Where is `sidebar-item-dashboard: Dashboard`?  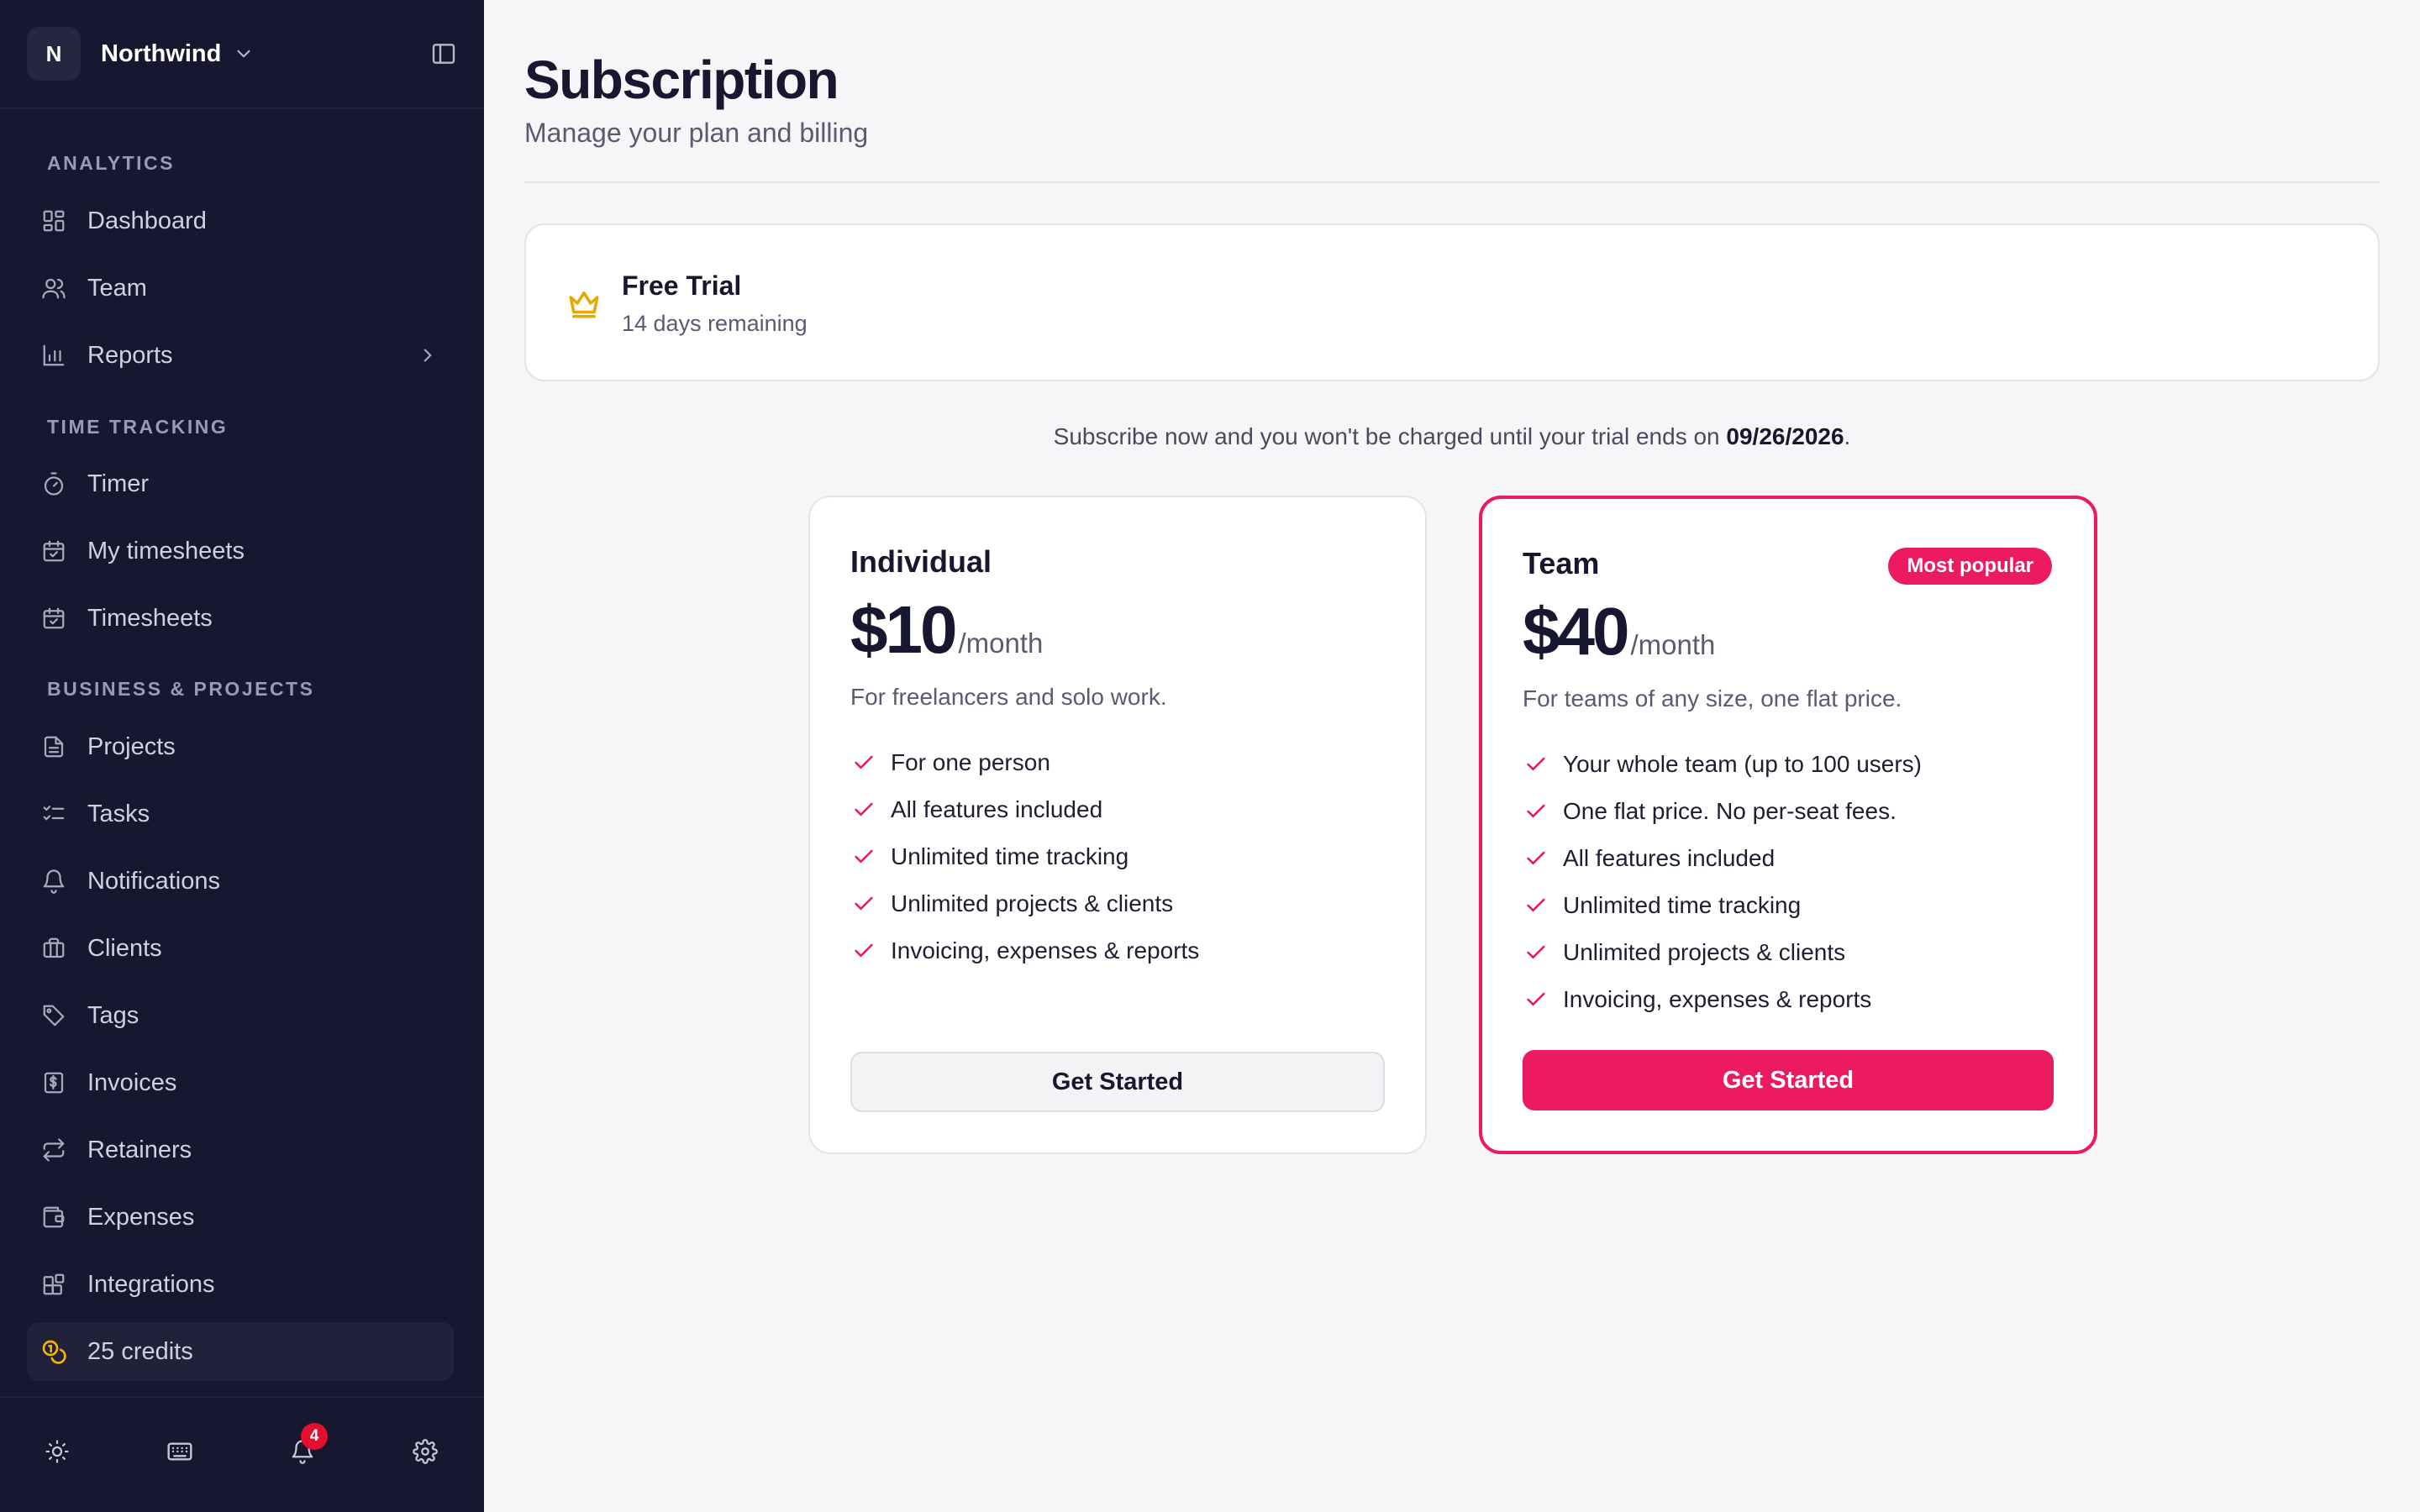
sidebar-item-dashboard: Dashboard is located at coordinates (240, 221).